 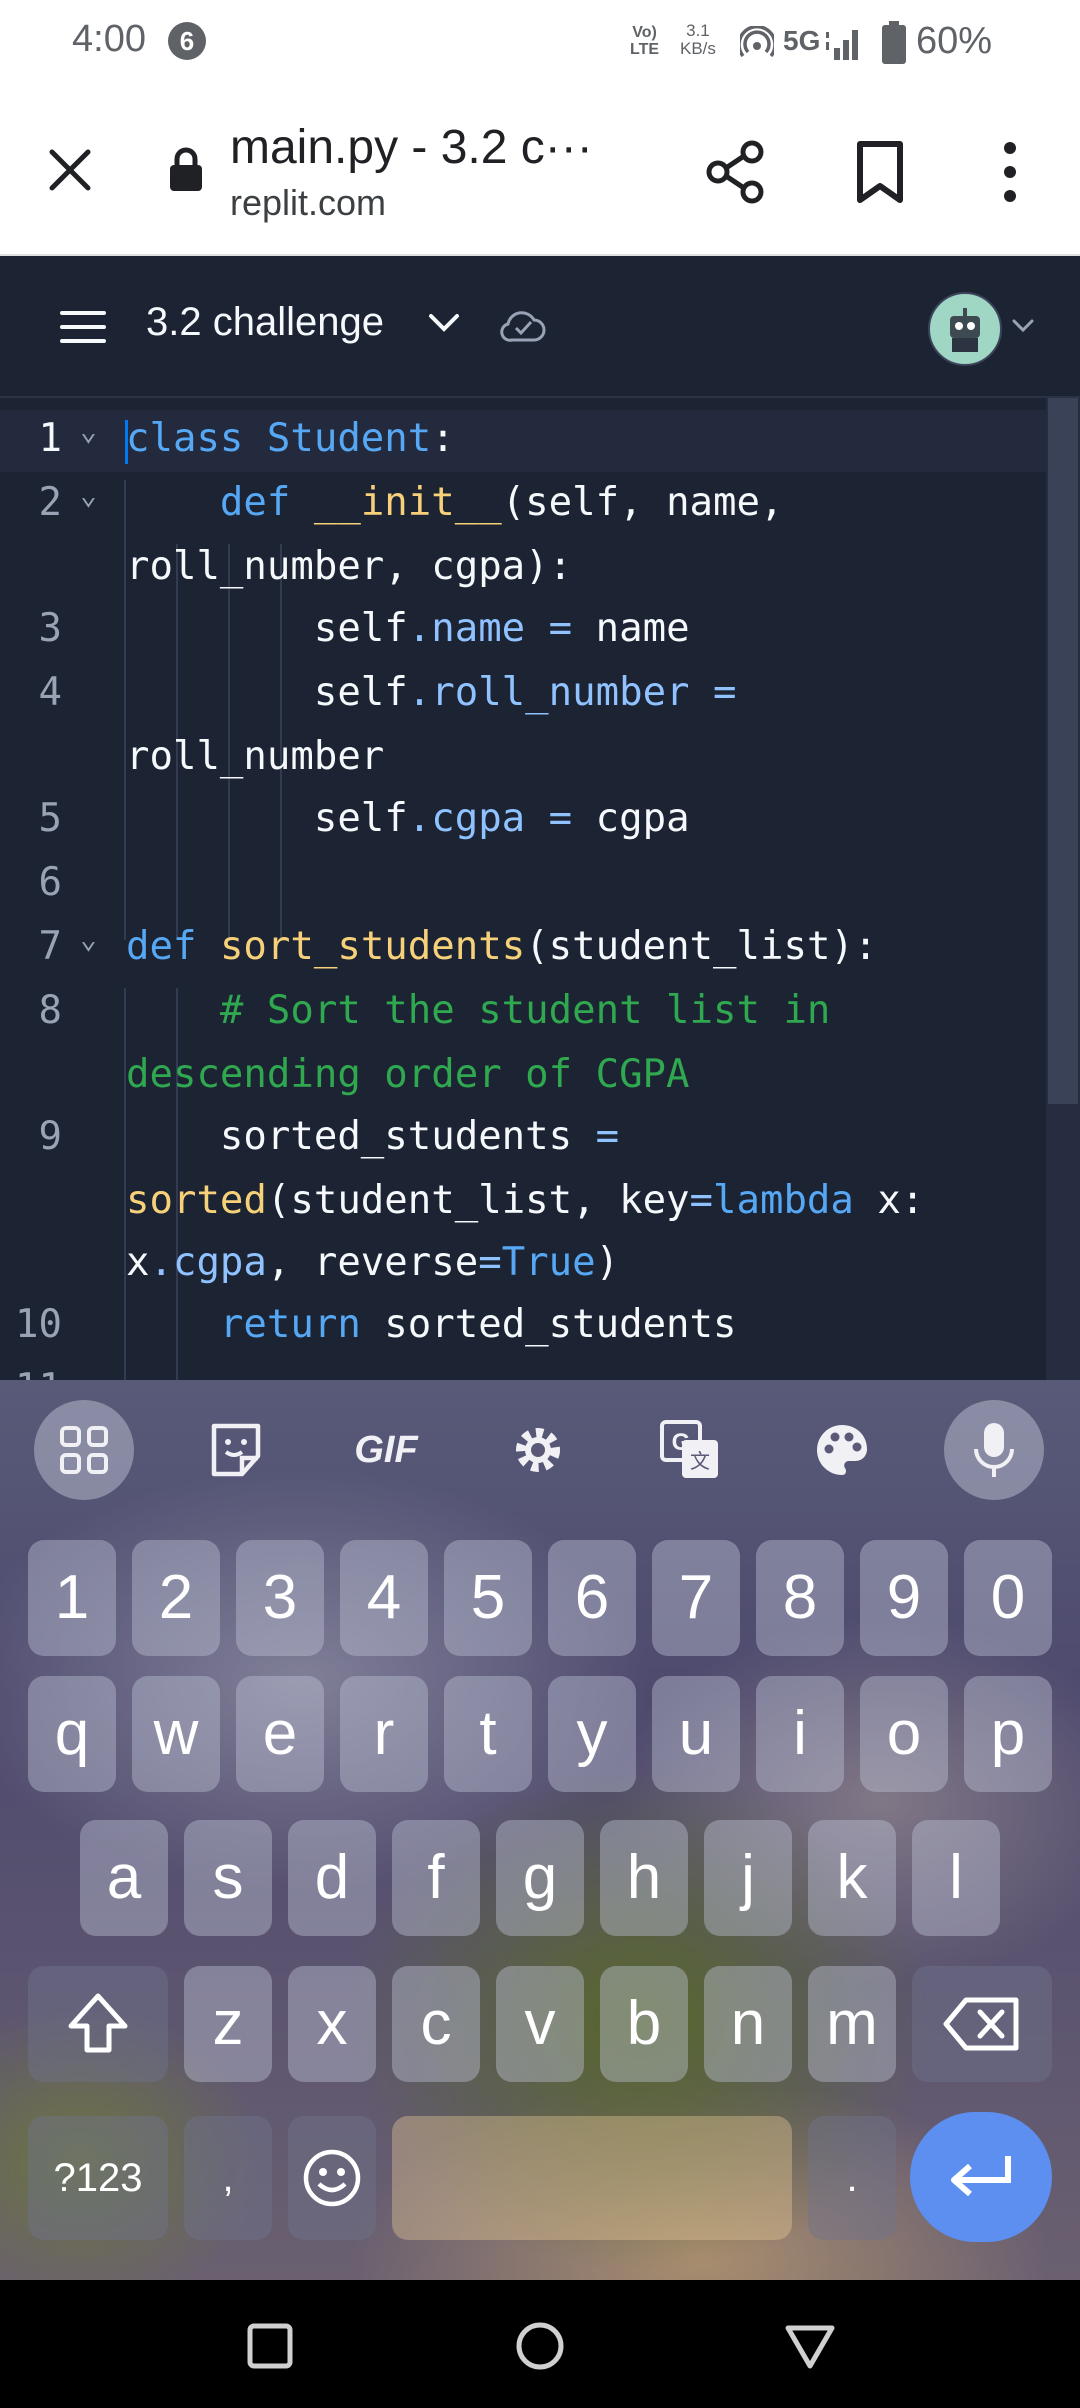 I want to click on cloud-check-icon, so click(x=523, y=326).